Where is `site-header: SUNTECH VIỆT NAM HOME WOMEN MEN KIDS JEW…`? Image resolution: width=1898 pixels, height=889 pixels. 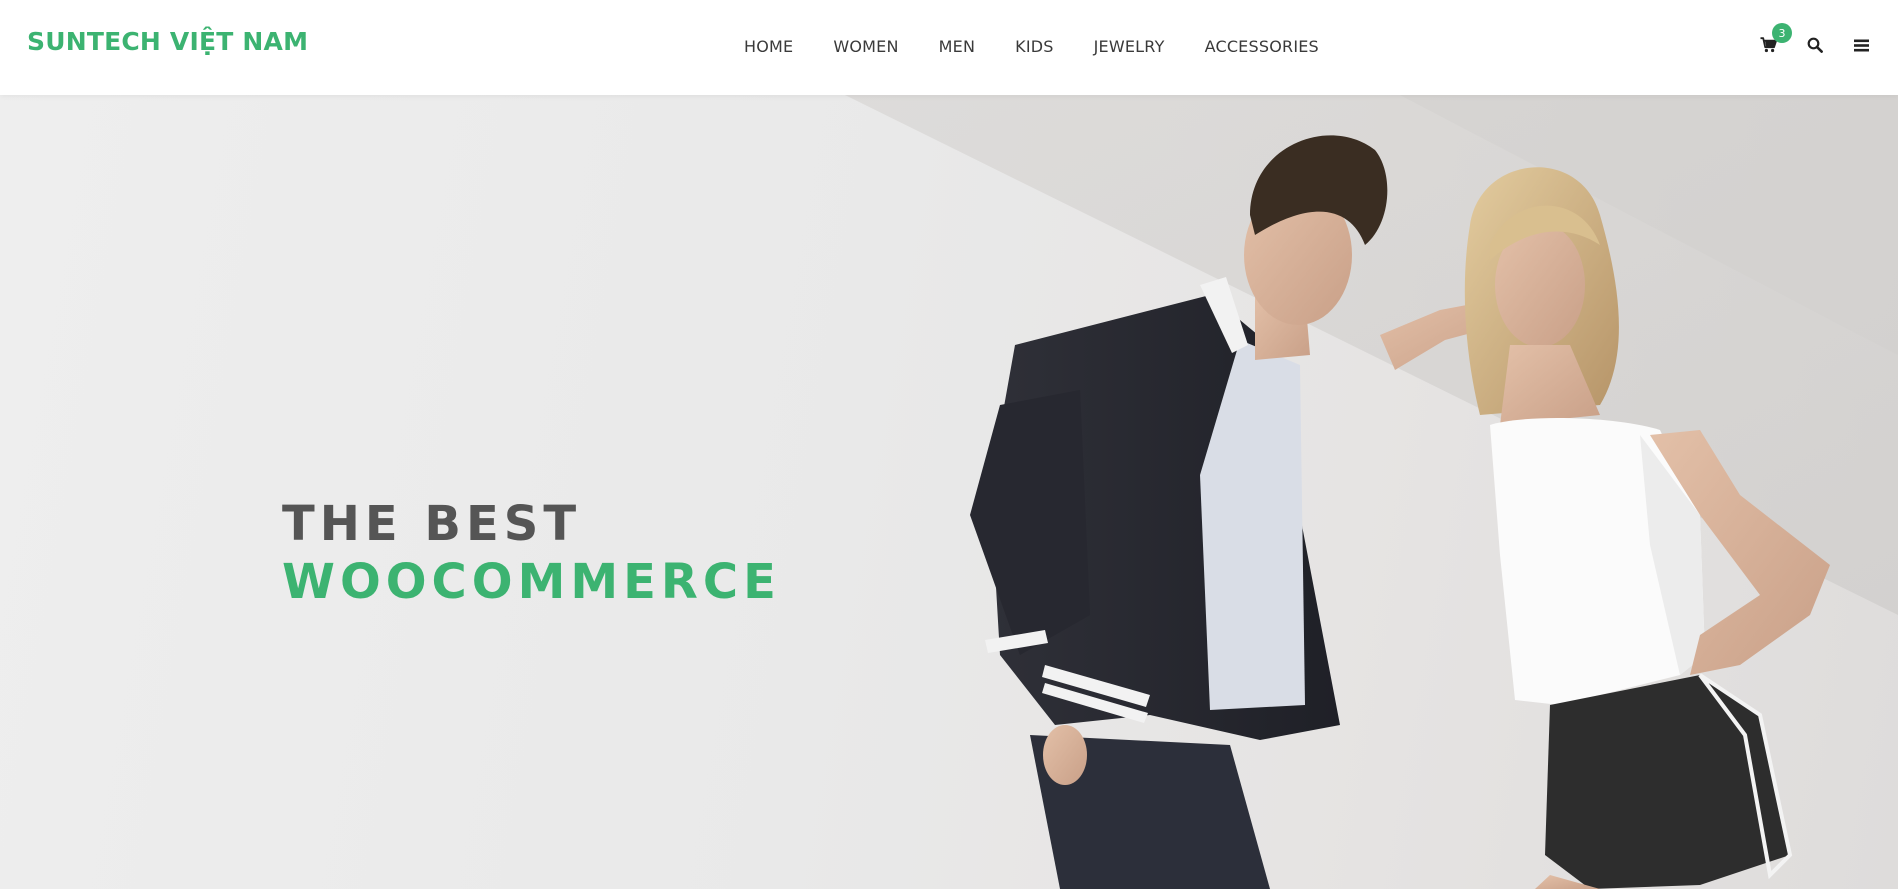 site-header: SUNTECH VIỆT NAM HOME WOMEN MEN KIDS JEW… is located at coordinates (949, 47).